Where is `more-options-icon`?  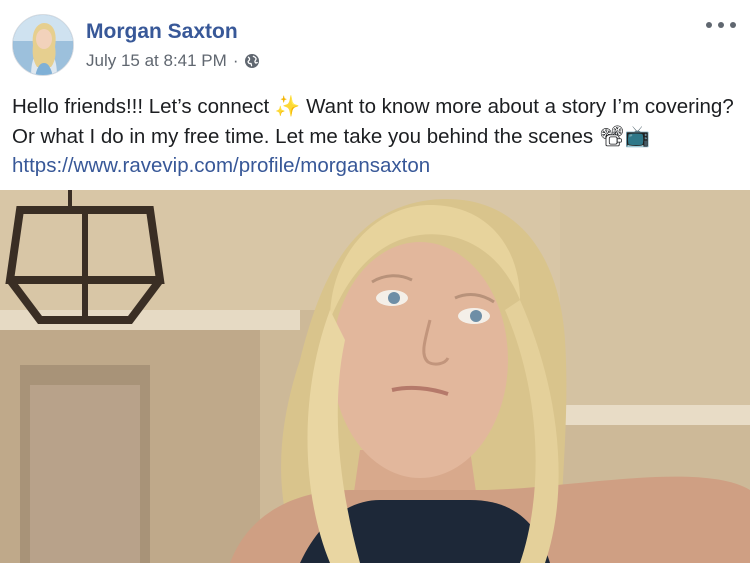 more-options-icon is located at coordinates (709, 25).